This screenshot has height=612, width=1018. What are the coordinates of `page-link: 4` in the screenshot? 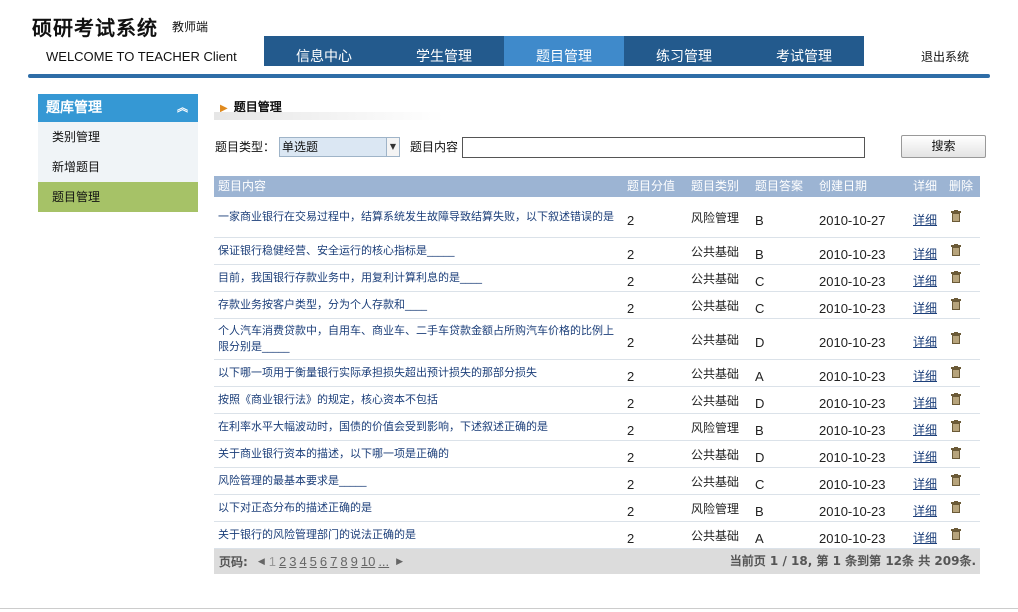 It's located at (302, 561).